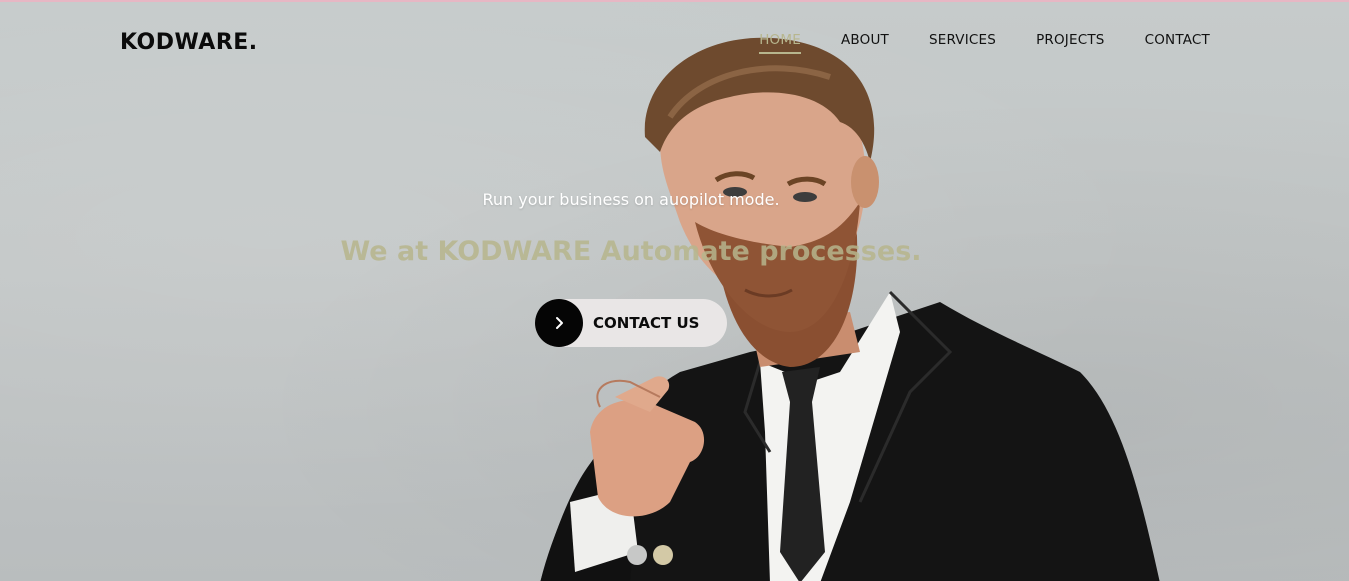 This screenshot has width=1349, height=581. I want to click on nav-item-about: ABOUT, so click(865, 43).